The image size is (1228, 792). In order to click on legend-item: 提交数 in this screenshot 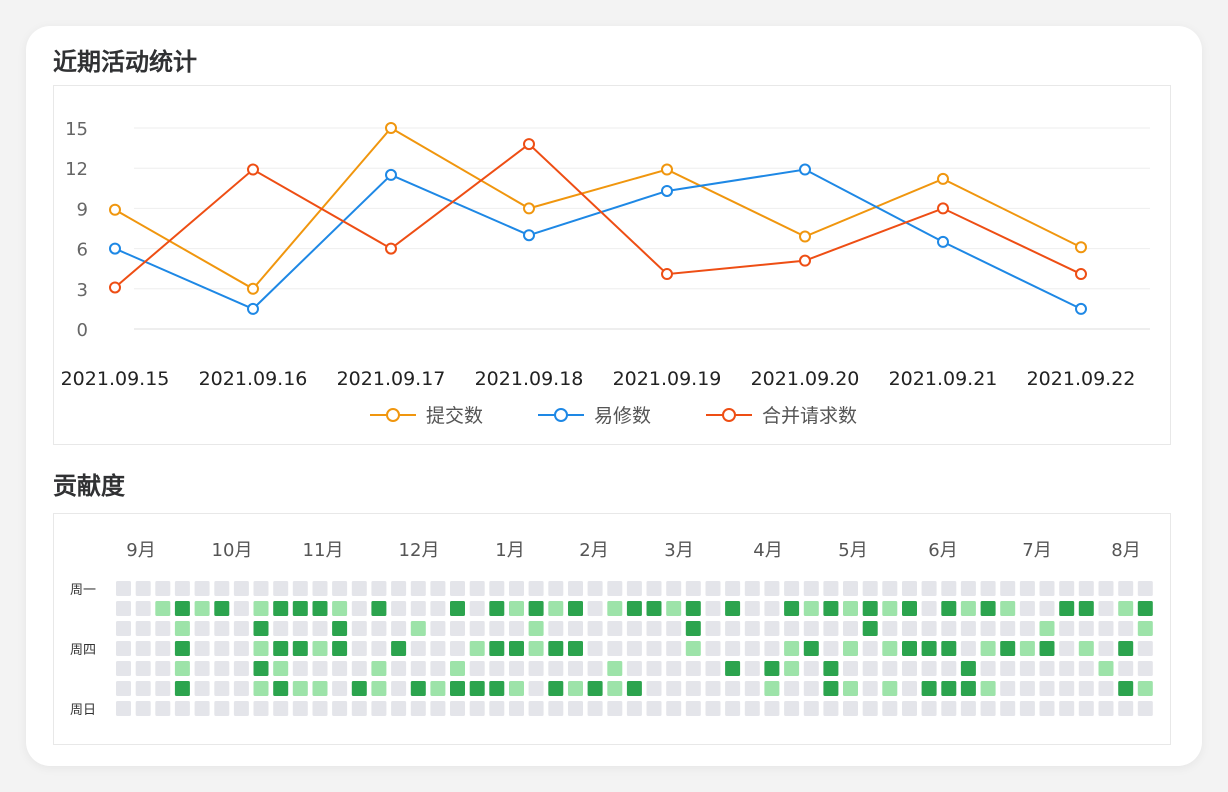, I will do `click(426, 416)`.